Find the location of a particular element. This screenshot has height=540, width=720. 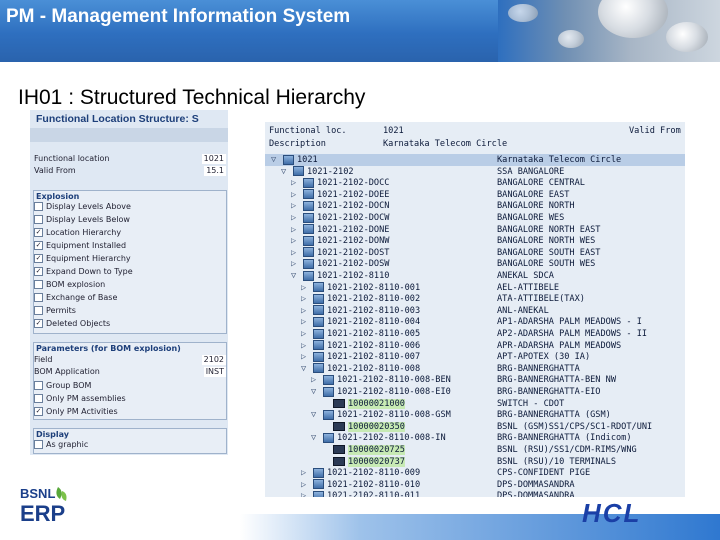

tree-node: ▷ 1021-2102-8110-009 CPS-CONFIDENT PIGE is located at coordinates (475, 473).